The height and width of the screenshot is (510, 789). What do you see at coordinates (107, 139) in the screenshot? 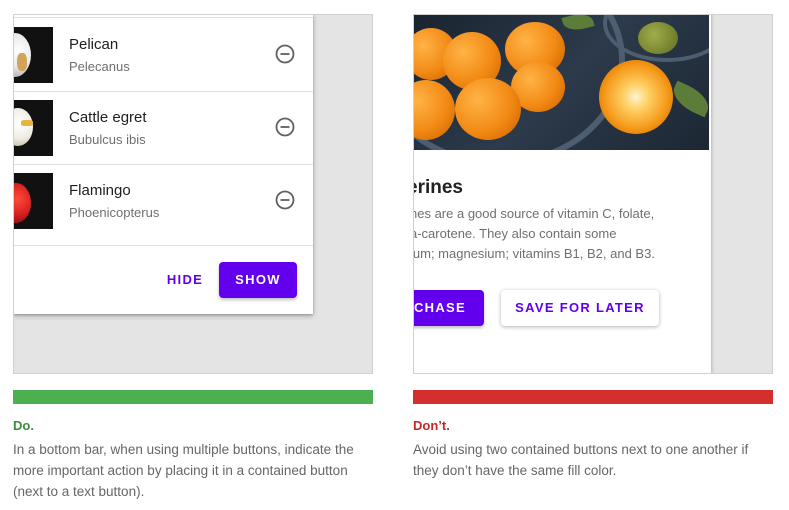
I see `item-subtitle: Bubulcus ibis` at bounding box center [107, 139].